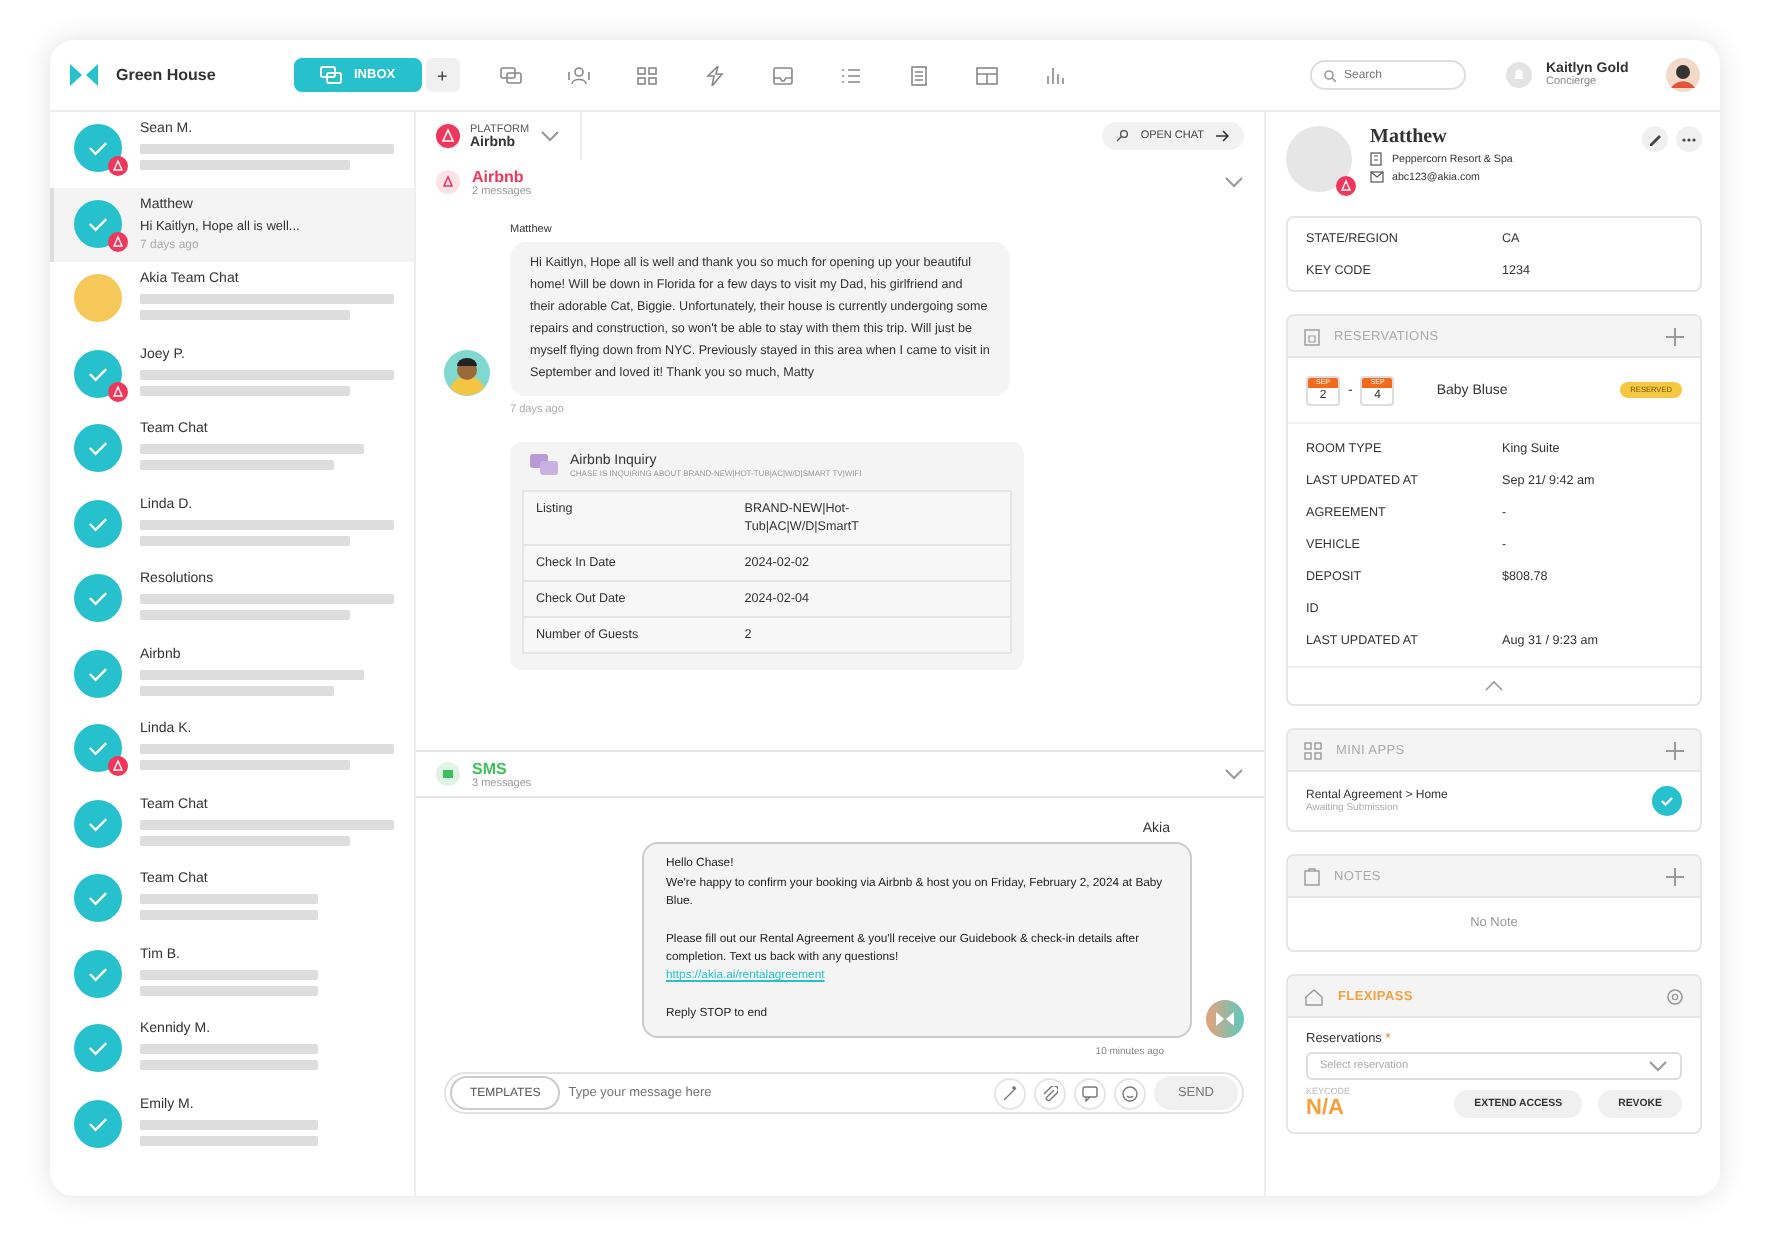 Image resolution: width=1774 pixels, height=1236 pixels. What do you see at coordinates (578, 75) in the screenshot?
I see `people-group-icon` at bounding box center [578, 75].